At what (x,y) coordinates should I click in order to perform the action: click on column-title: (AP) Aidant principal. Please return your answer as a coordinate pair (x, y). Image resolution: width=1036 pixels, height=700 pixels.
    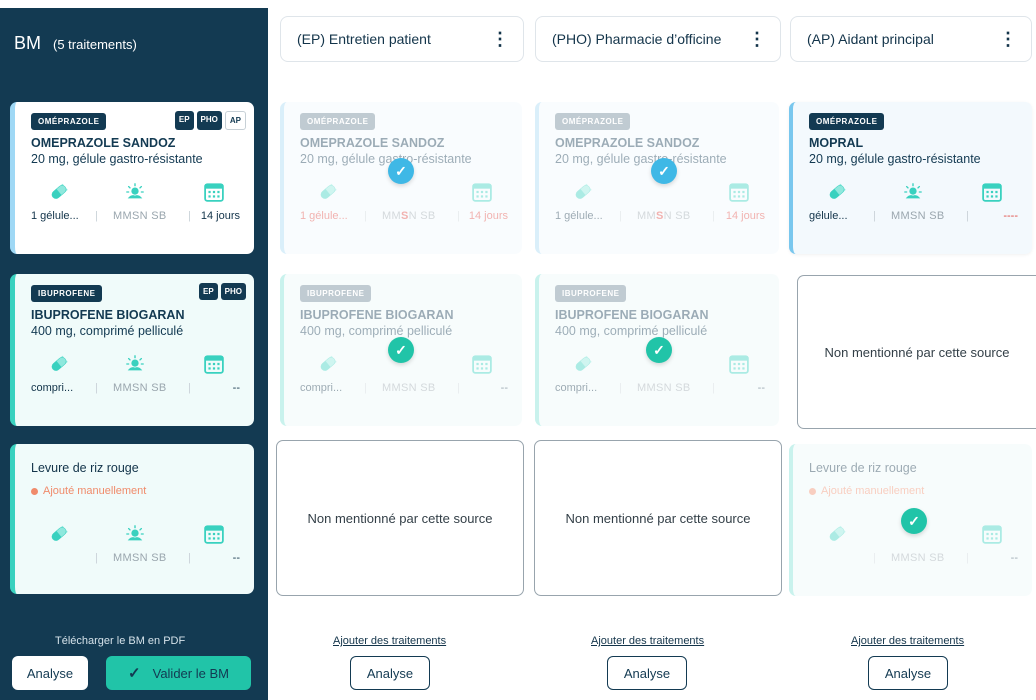
    Looking at the image, I should click on (870, 39).